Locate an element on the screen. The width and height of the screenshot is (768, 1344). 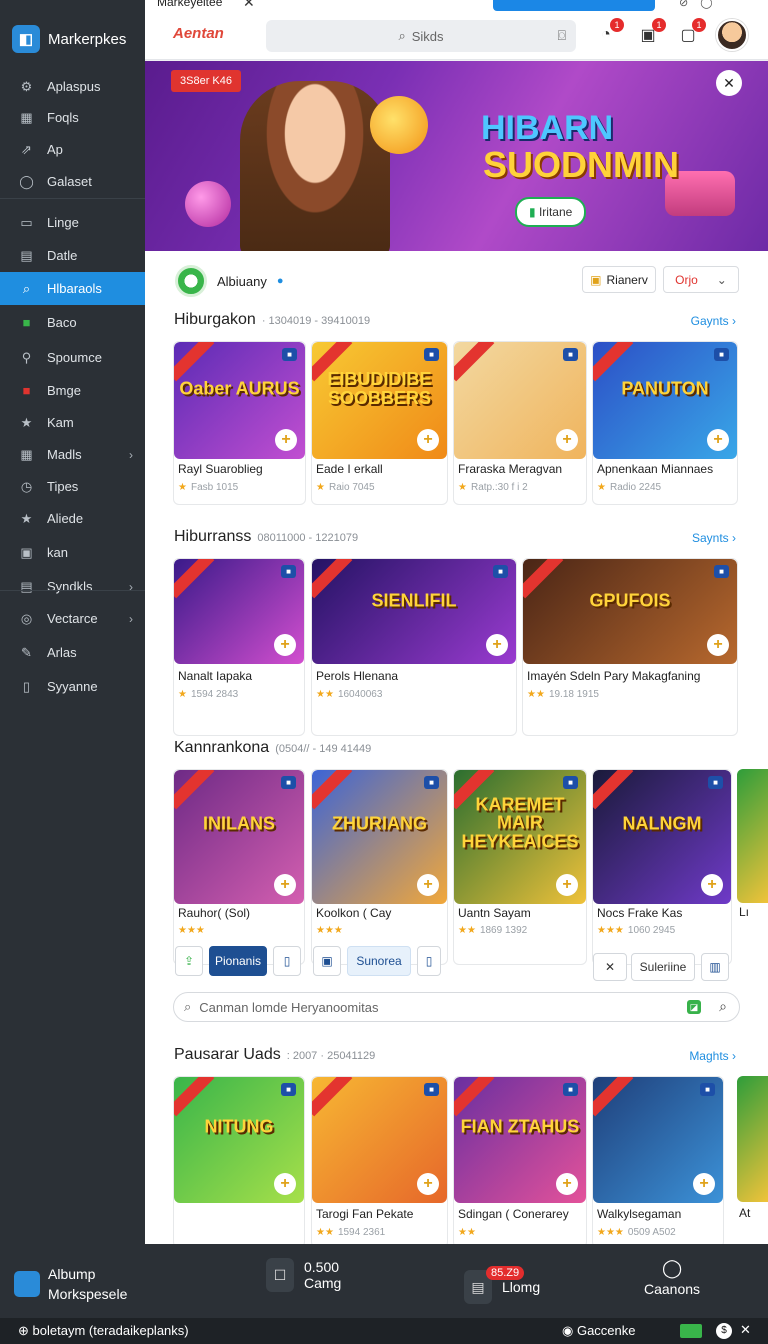
browser-tab-title: Markeyeitee is located at coordinates (189, 4).